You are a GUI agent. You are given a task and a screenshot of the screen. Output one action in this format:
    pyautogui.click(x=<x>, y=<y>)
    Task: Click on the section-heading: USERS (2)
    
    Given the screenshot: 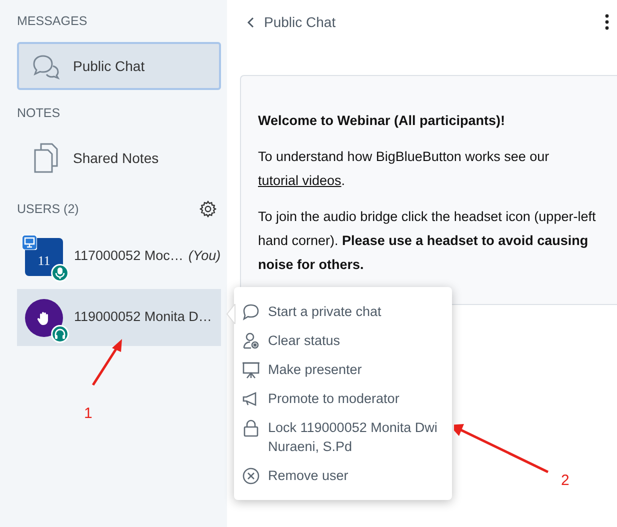 What is the action you would take?
    pyautogui.click(x=48, y=209)
    